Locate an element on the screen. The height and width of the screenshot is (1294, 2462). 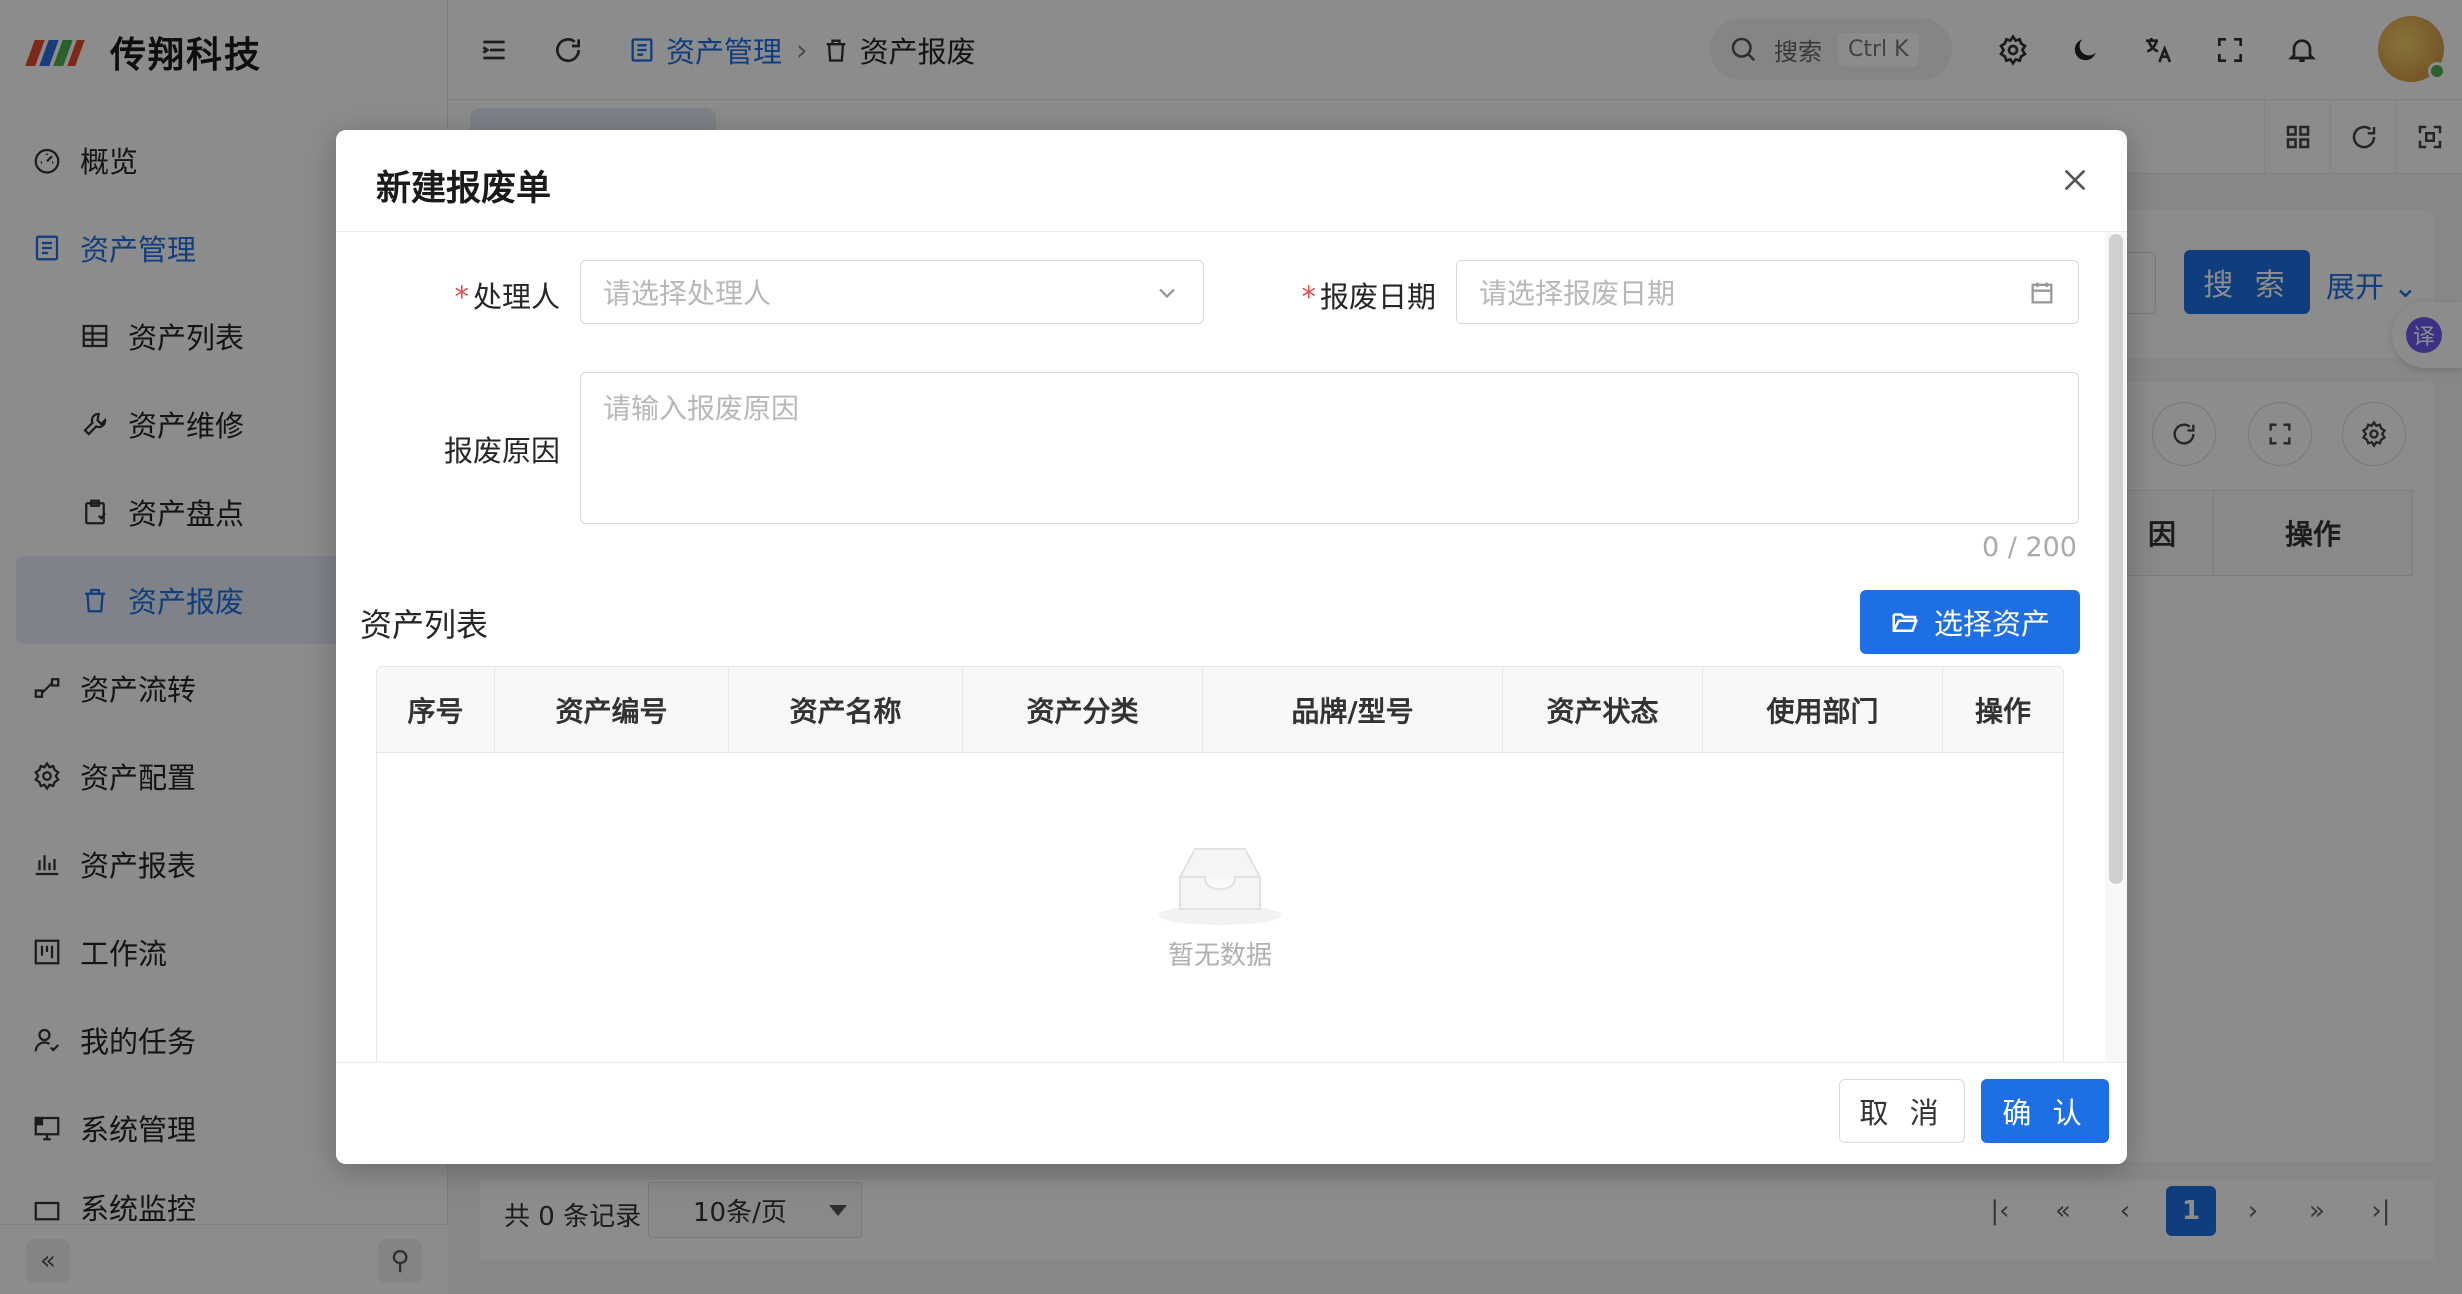
dialog-header: 新建报废单 is located at coordinates (1231, 181).